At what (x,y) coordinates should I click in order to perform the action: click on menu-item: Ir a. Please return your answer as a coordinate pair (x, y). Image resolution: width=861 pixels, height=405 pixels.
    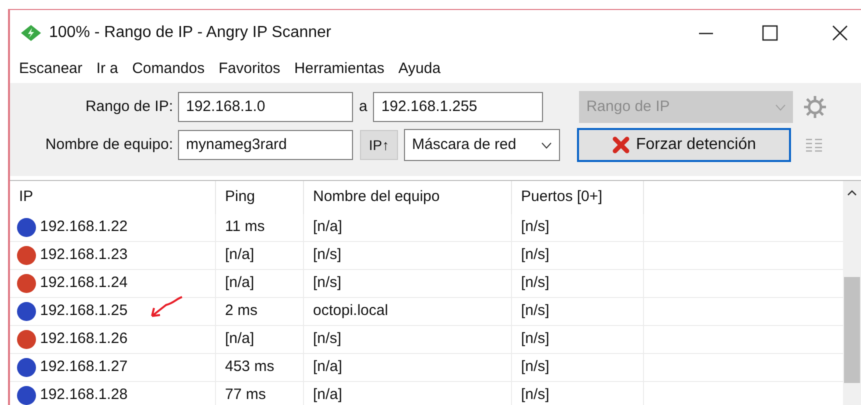
    Looking at the image, I should click on (107, 69).